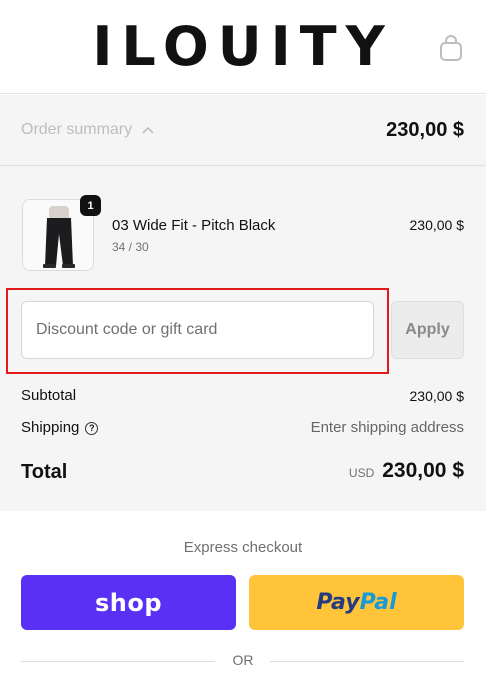 The image size is (486, 700). What do you see at coordinates (425, 130) in the screenshot?
I see `summary-total: 230,00 $` at bounding box center [425, 130].